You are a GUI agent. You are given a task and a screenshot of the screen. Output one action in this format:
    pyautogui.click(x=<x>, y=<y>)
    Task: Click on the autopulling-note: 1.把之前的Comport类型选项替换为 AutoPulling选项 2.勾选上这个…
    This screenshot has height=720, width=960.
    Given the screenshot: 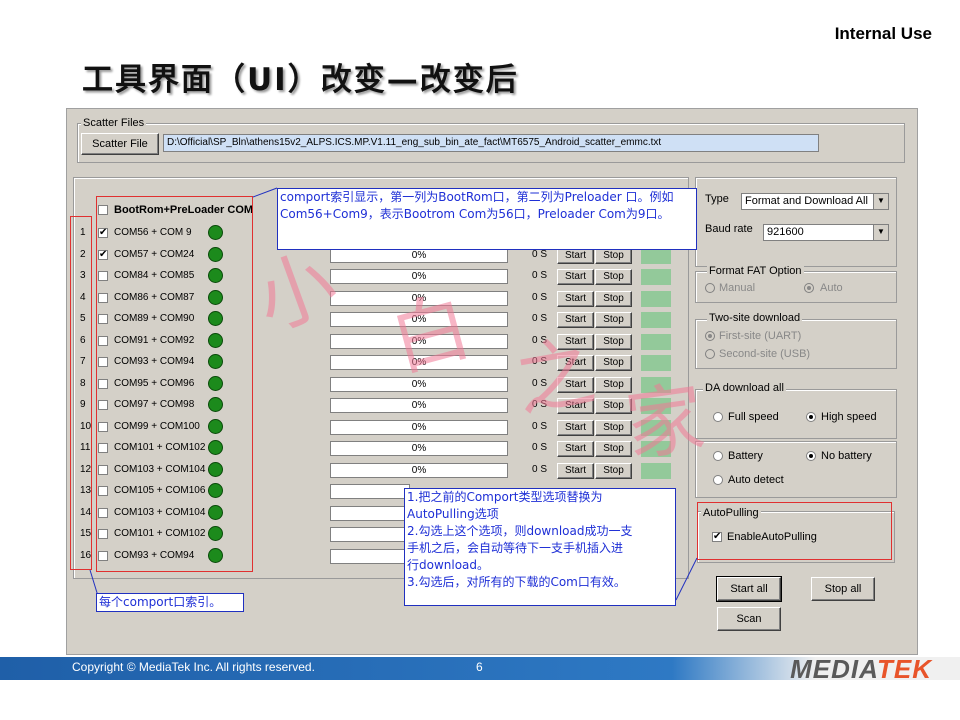 What is the action you would take?
    pyautogui.click(x=540, y=547)
    